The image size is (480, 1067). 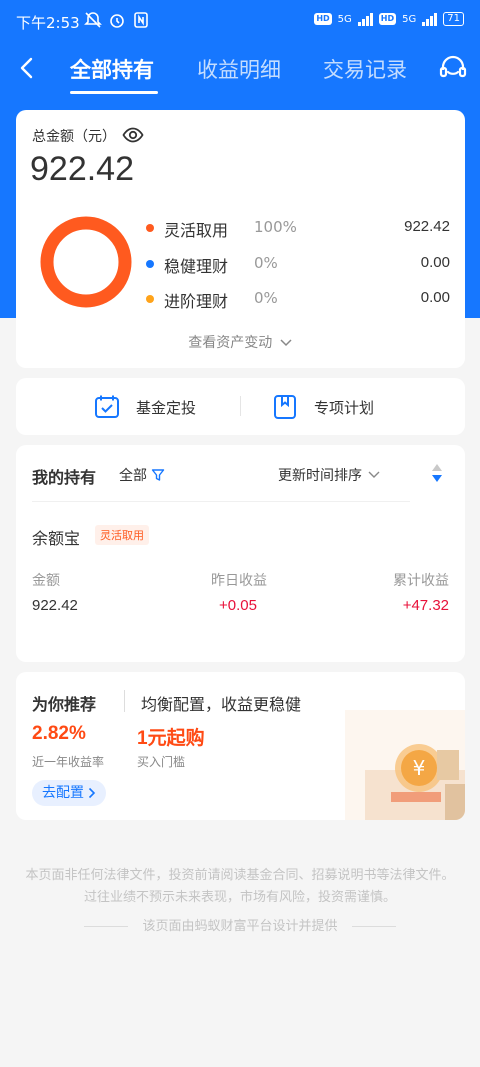 I want to click on status-time: 下午2:53, so click(x=48, y=23).